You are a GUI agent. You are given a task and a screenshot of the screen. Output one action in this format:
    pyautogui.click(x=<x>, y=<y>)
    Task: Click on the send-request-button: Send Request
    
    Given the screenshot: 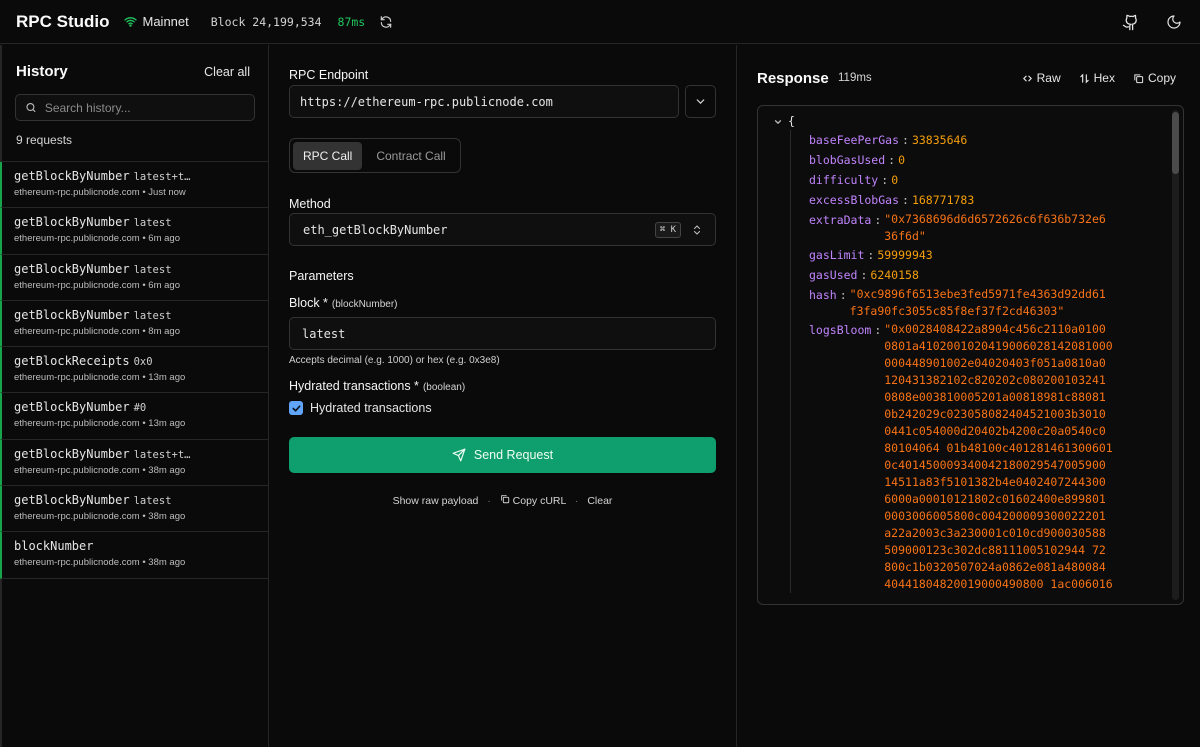 What is the action you would take?
    pyautogui.click(x=502, y=455)
    